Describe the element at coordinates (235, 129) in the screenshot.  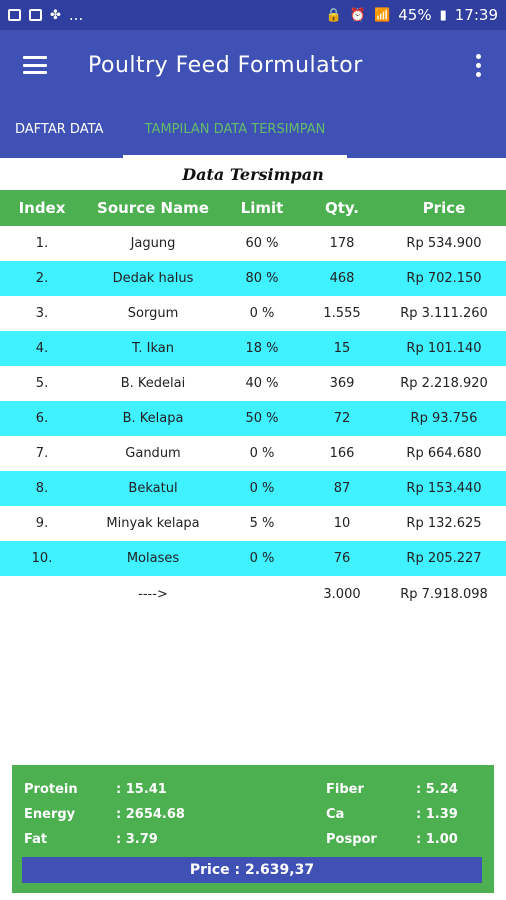
I see `tab-tampilan-data-tersimpan: TAMPILAN DATA TERSIMPAN` at that location.